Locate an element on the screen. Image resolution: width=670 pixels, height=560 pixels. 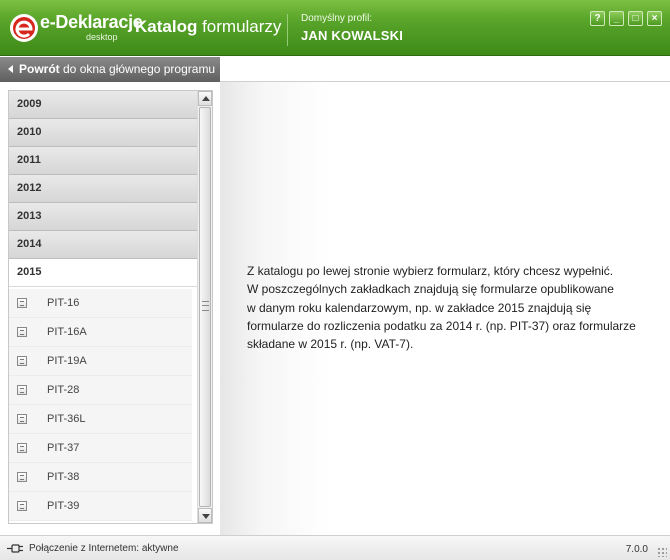
form-label: PIT-28 is located at coordinates (63, 390).